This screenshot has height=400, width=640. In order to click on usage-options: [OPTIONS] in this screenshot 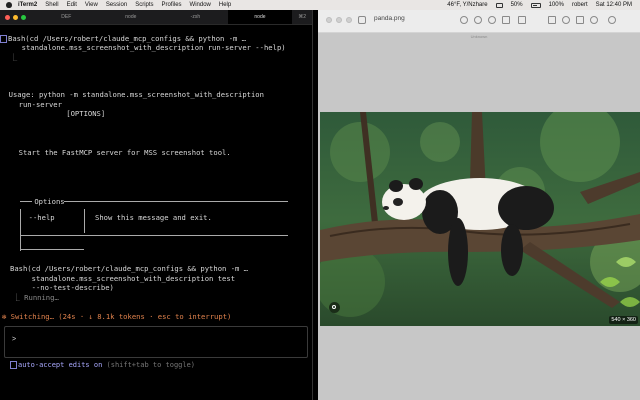, I will do `click(58, 113)`.